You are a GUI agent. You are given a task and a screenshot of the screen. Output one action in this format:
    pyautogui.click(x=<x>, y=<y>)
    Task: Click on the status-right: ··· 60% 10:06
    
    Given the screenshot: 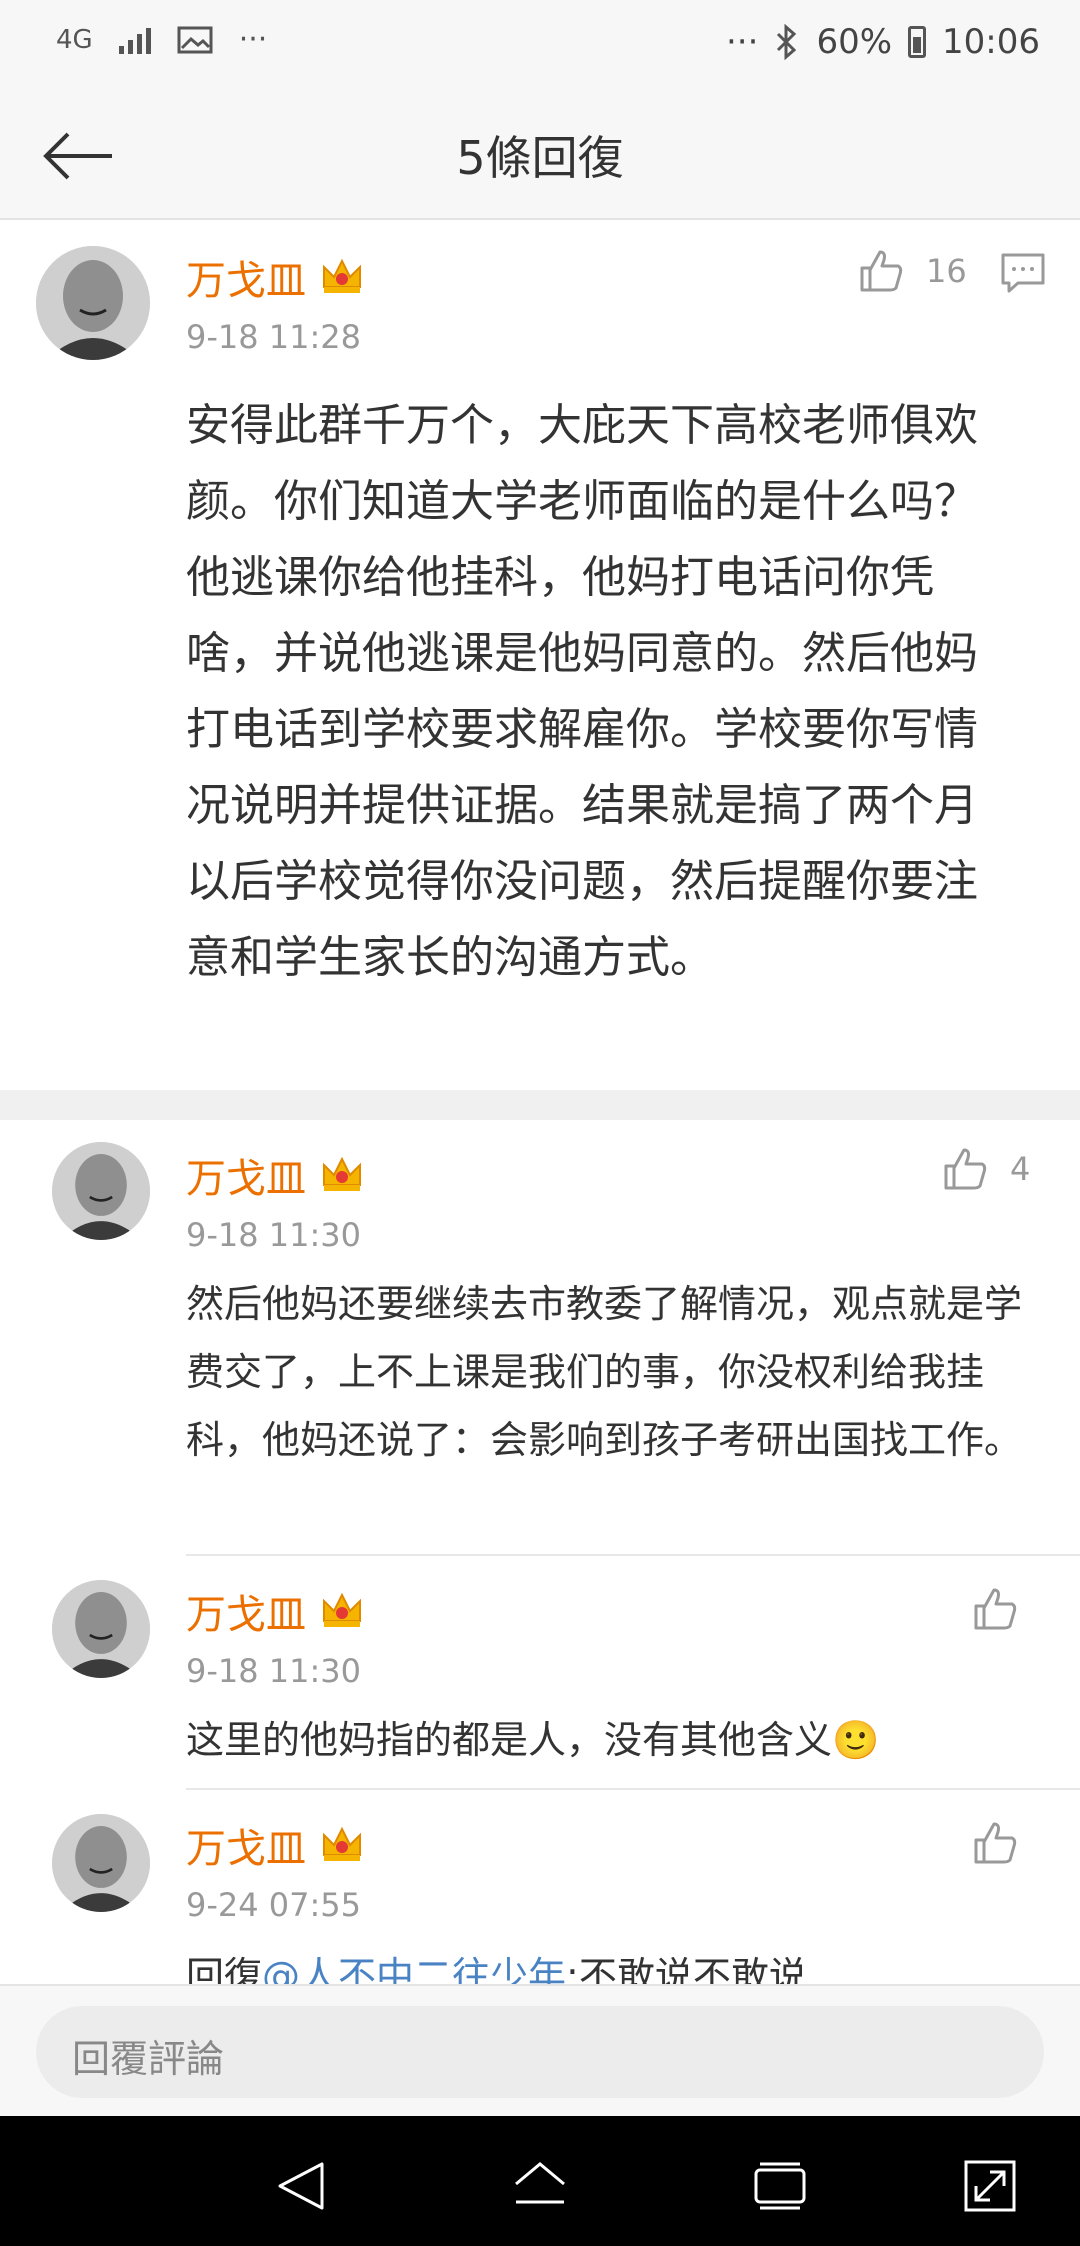 What is the action you would take?
    pyautogui.click(x=883, y=42)
    